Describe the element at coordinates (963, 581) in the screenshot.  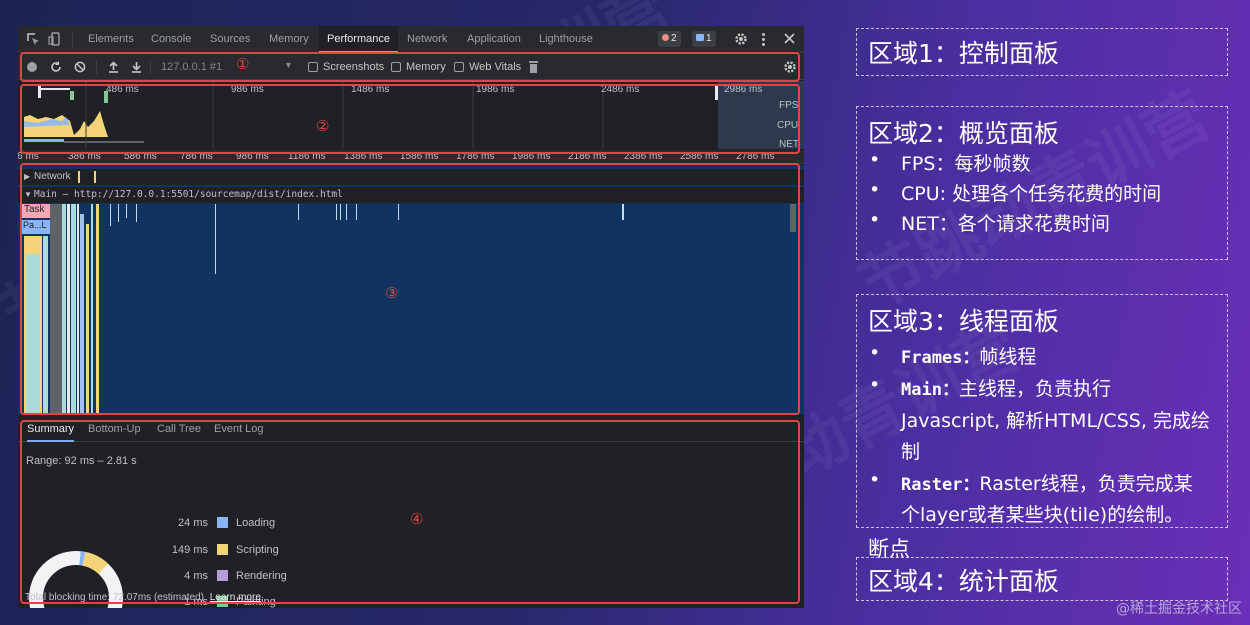
I see `region-4-title: 区域4：统计面板` at that location.